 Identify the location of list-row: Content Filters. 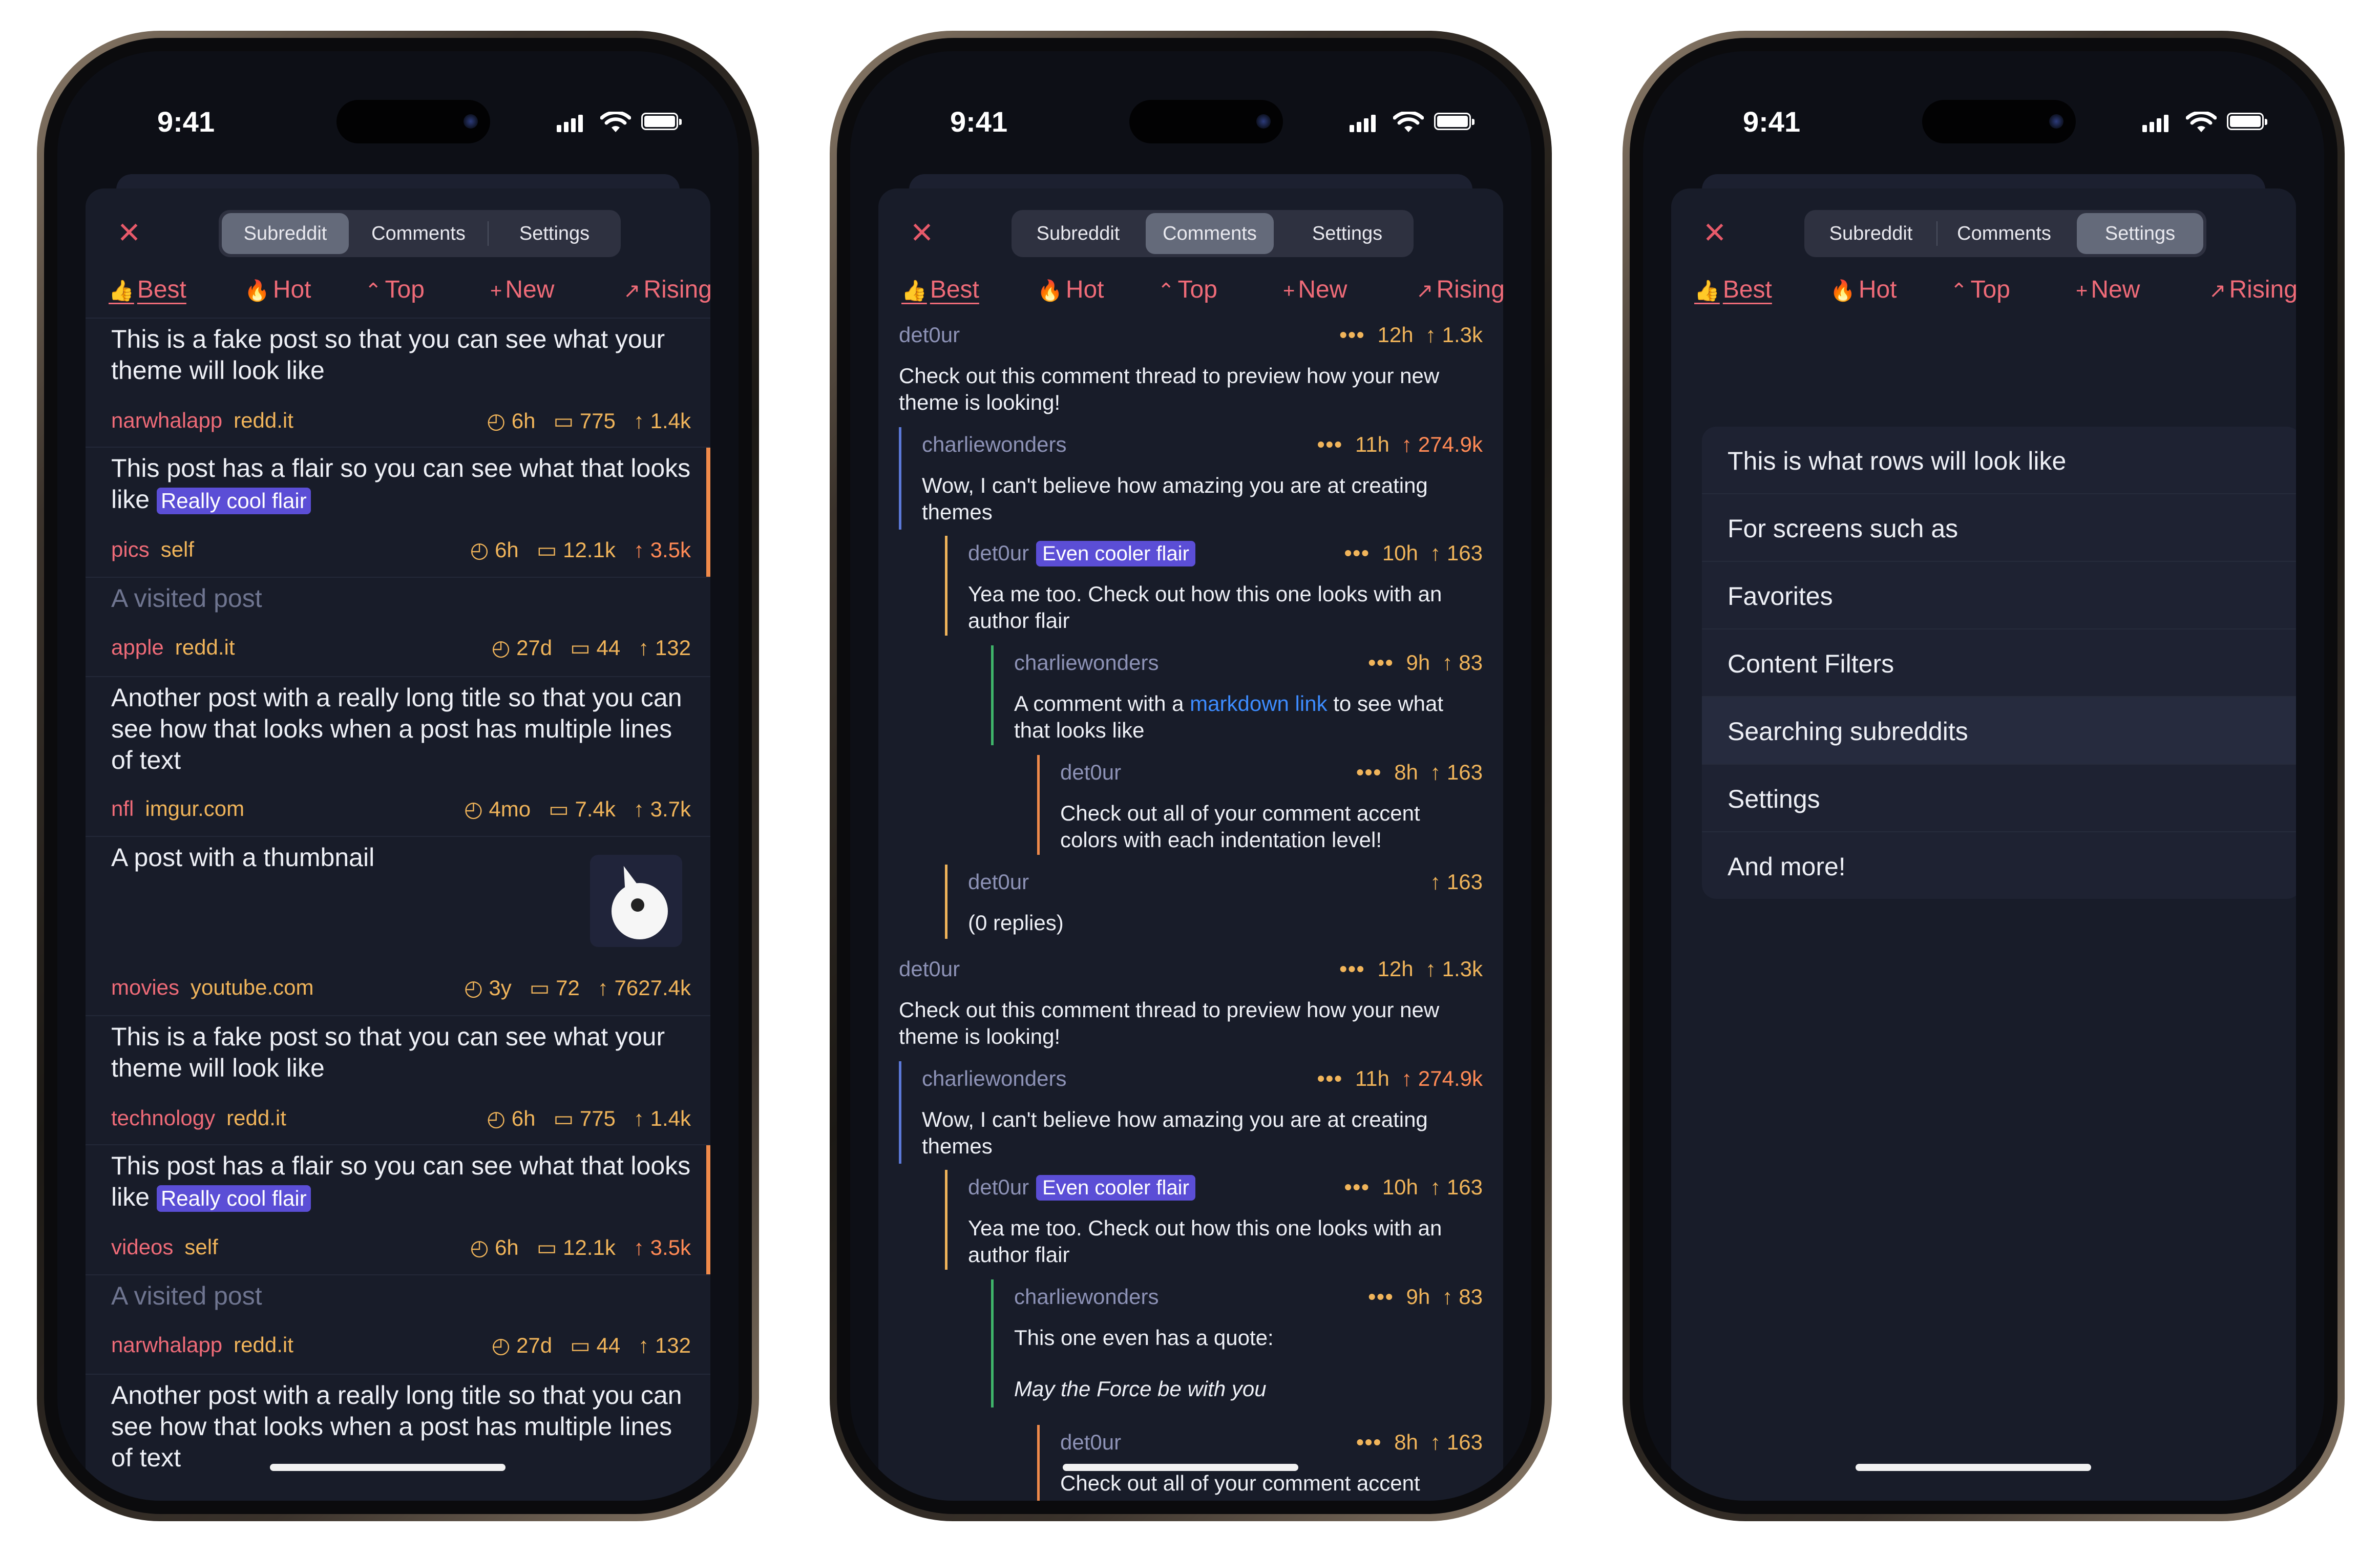
(1999, 663).